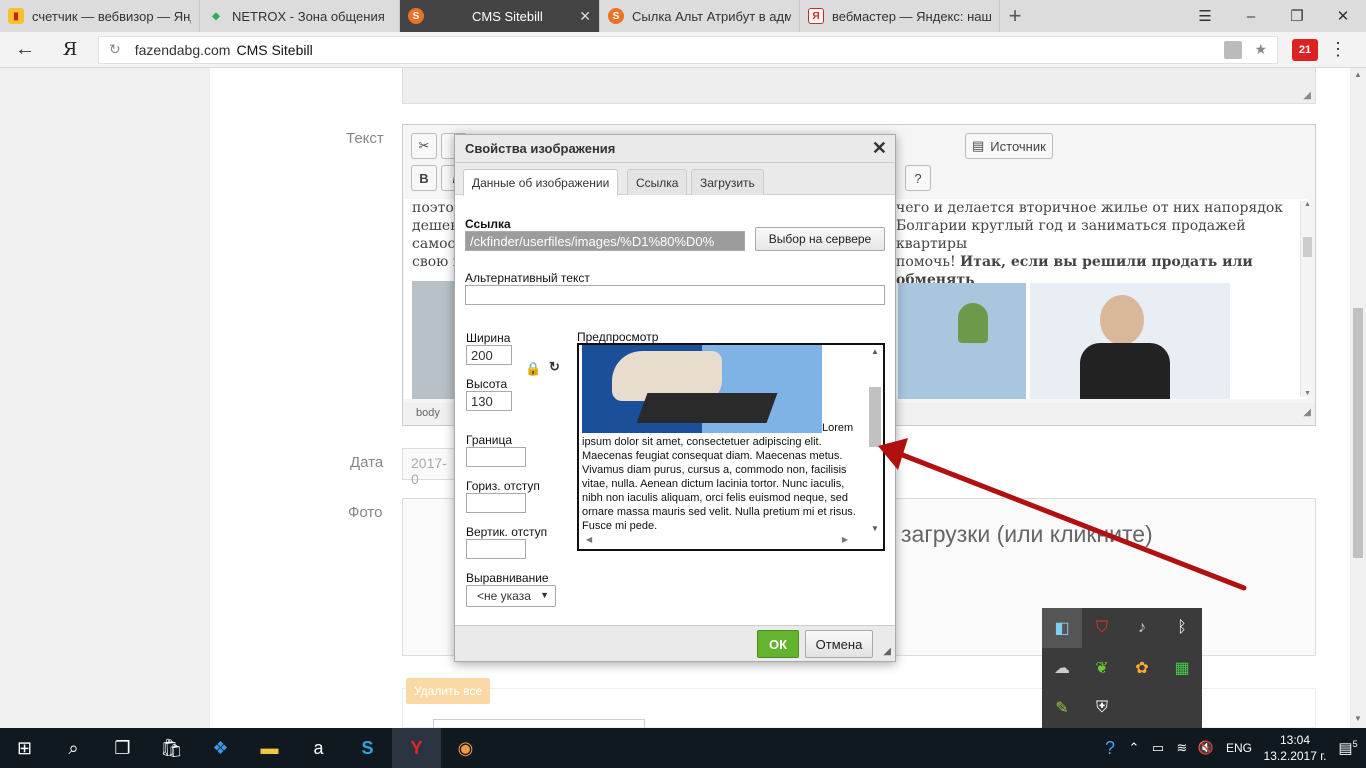 The width and height of the screenshot is (1366, 768). What do you see at coordinates (489, 401) in the screenshot?
I see `height-input: 130` at bounding box center [489, 401].